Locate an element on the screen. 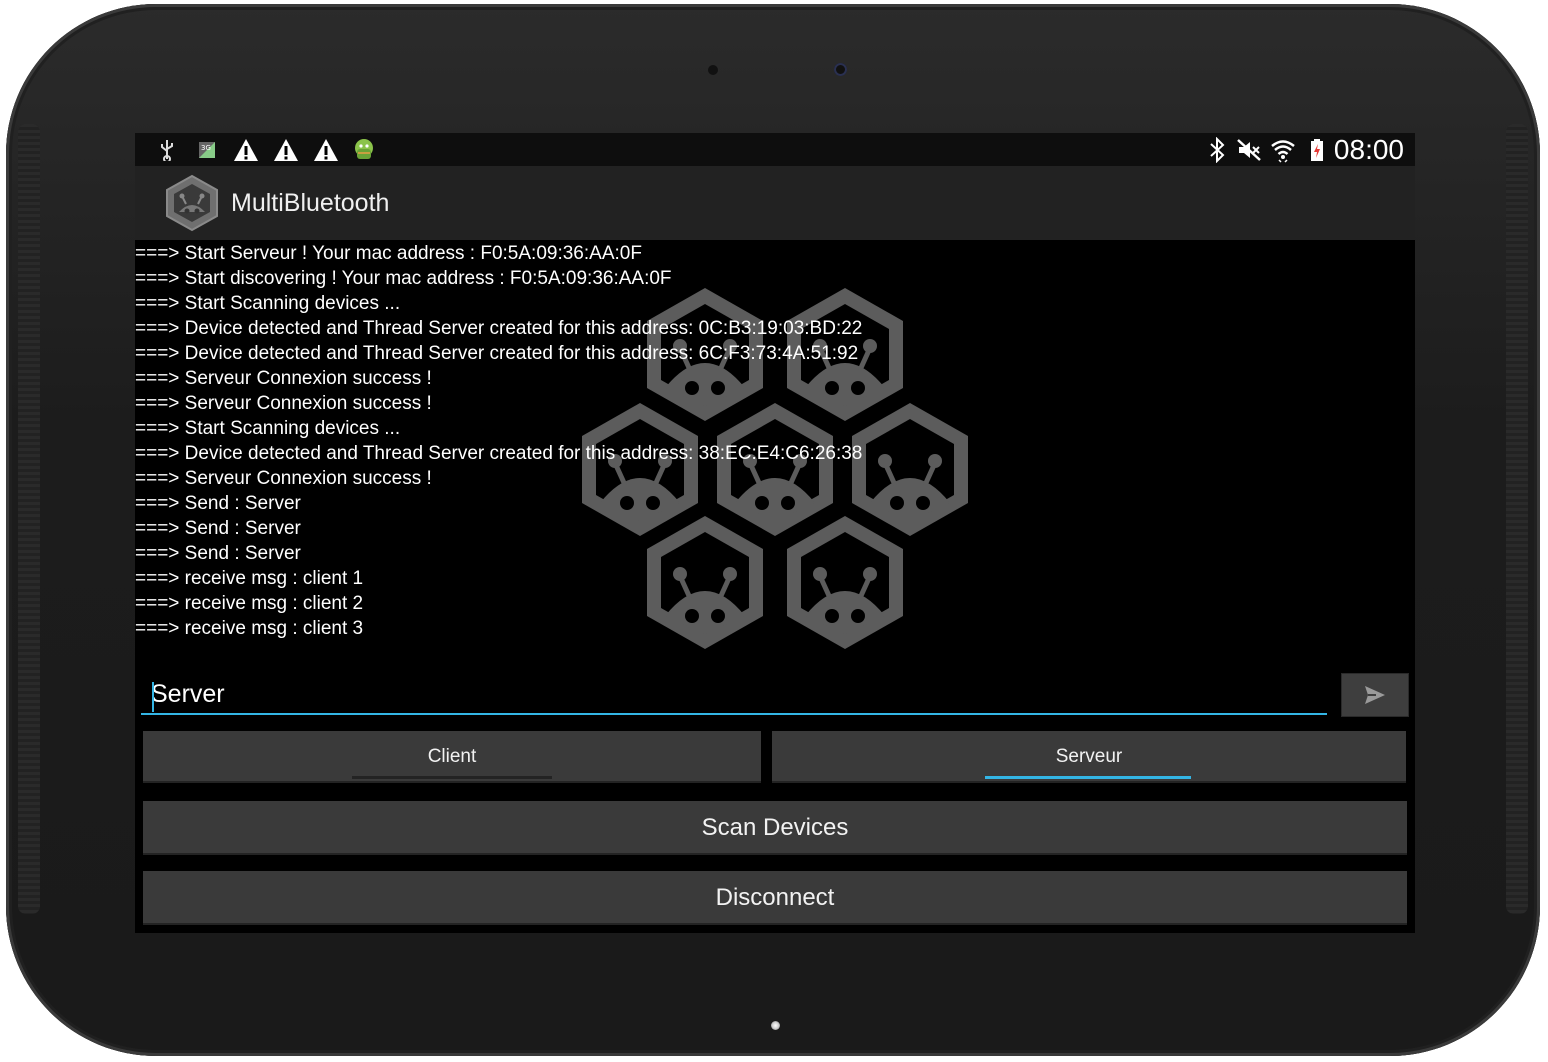 This screenshot has height=1062, width=1548. bluetooth-icon is located at coordinates (1217, 150).